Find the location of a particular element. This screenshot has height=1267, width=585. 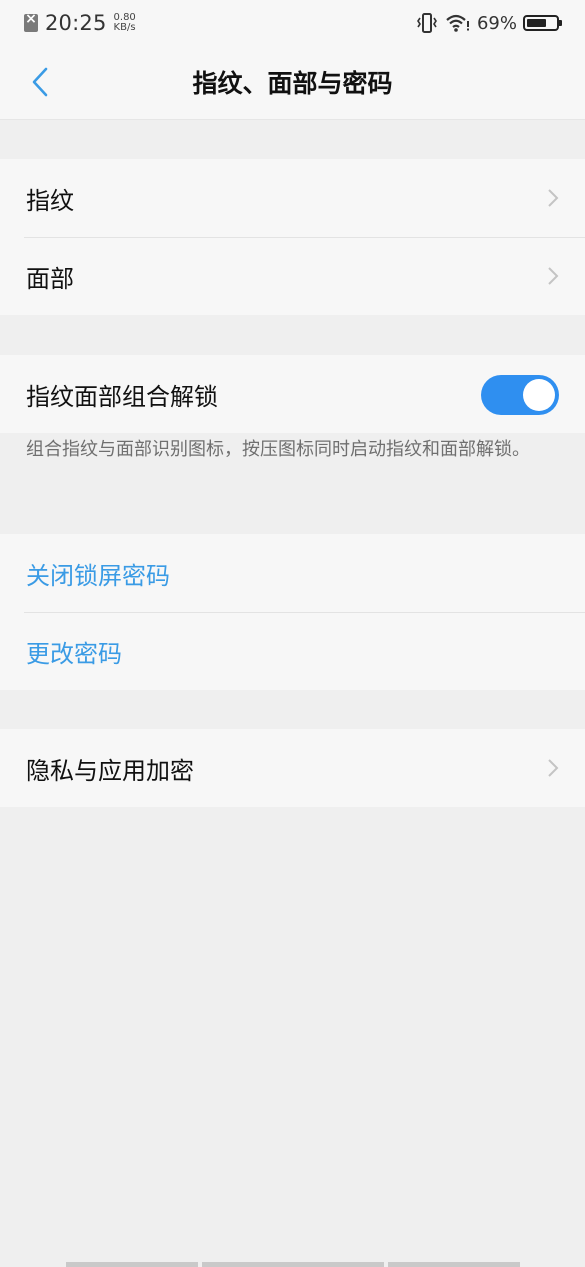

battery-level-fill is located at coordinates (536, 23).